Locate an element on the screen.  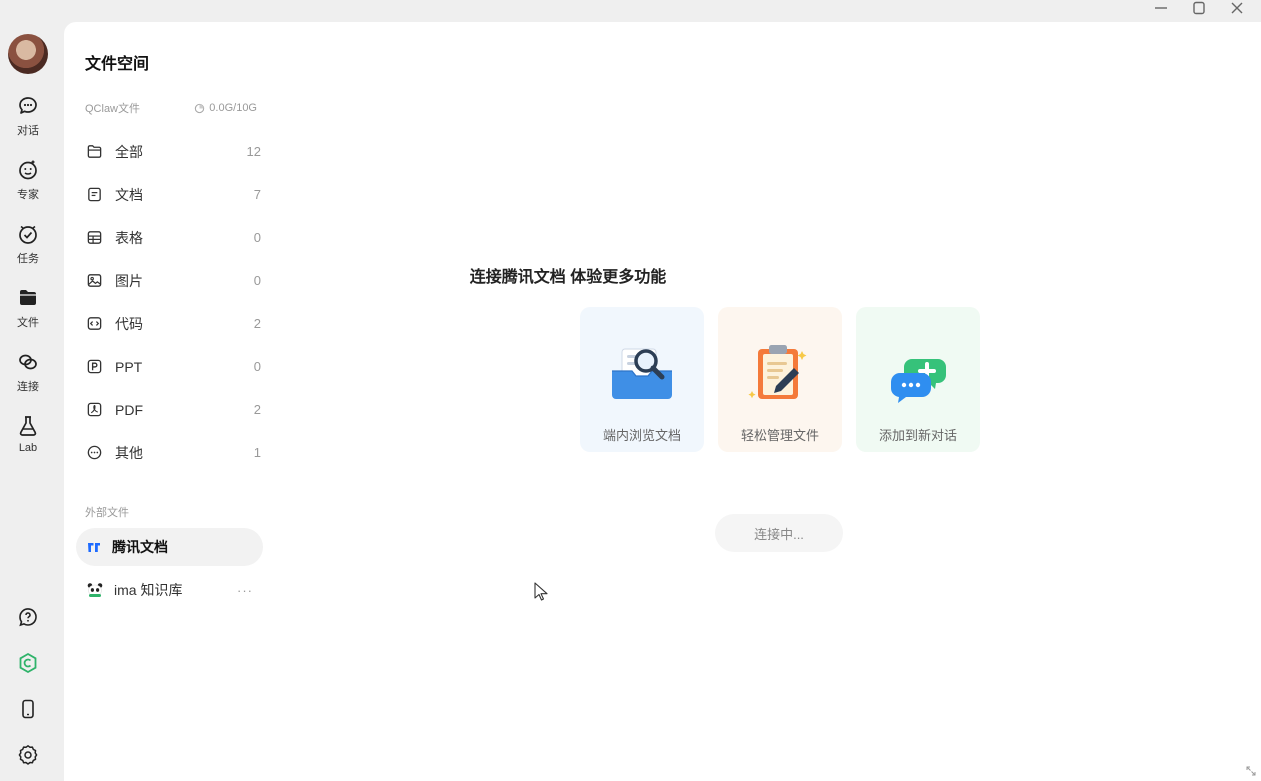
feature-card-manage: 轻松管理文件 is located at coordinates (780, 379).